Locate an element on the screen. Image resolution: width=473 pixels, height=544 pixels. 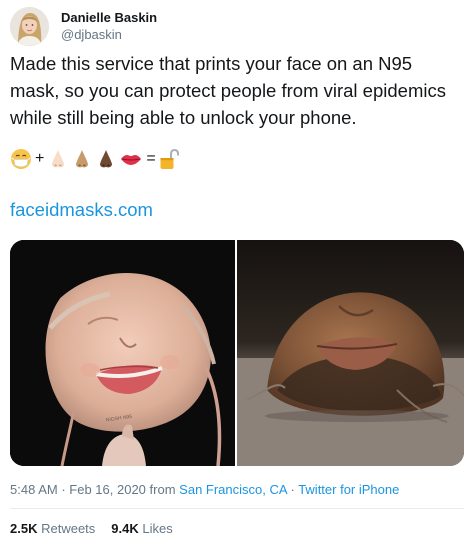
author-display-name: Danielle Baskin is located at coordinates (109, 17).